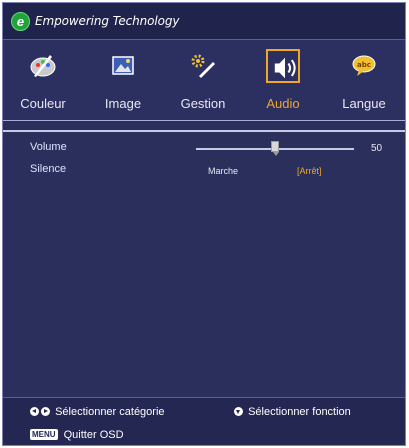 Image resolution: width=409 pixels, height=448 pixels. I want to click on silence-option-on: Marche, so click(223, 171).